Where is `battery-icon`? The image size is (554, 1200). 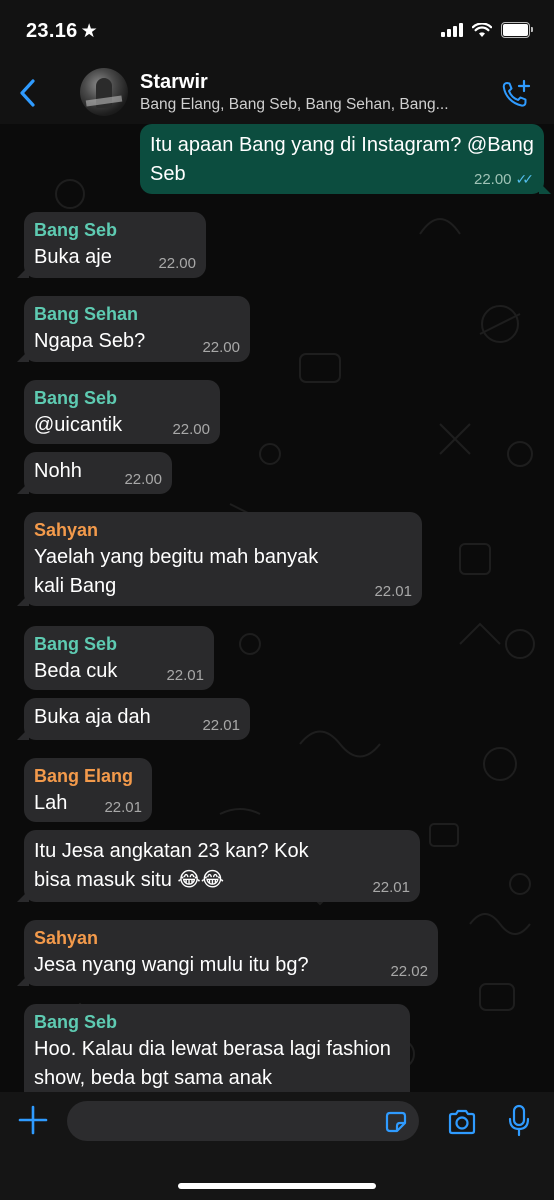 battery-icon is located at coordinates (517, 30).